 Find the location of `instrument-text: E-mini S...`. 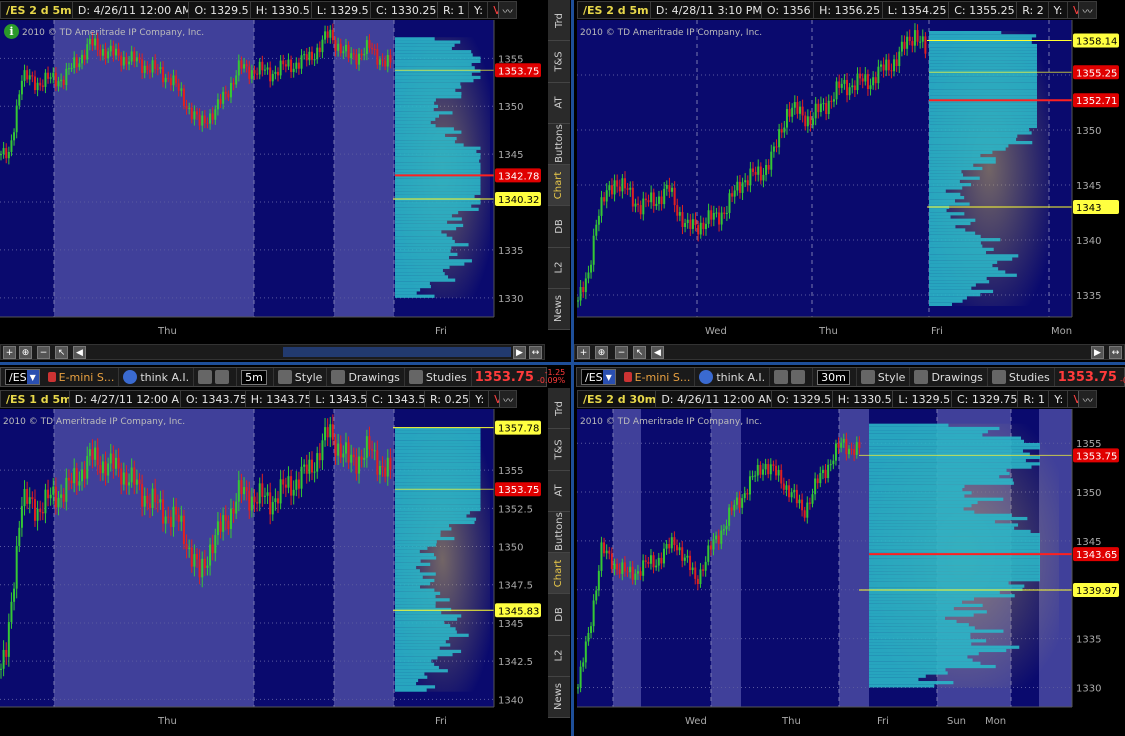

instrument-text: E-mini S... is located at coordinates (86, 377).